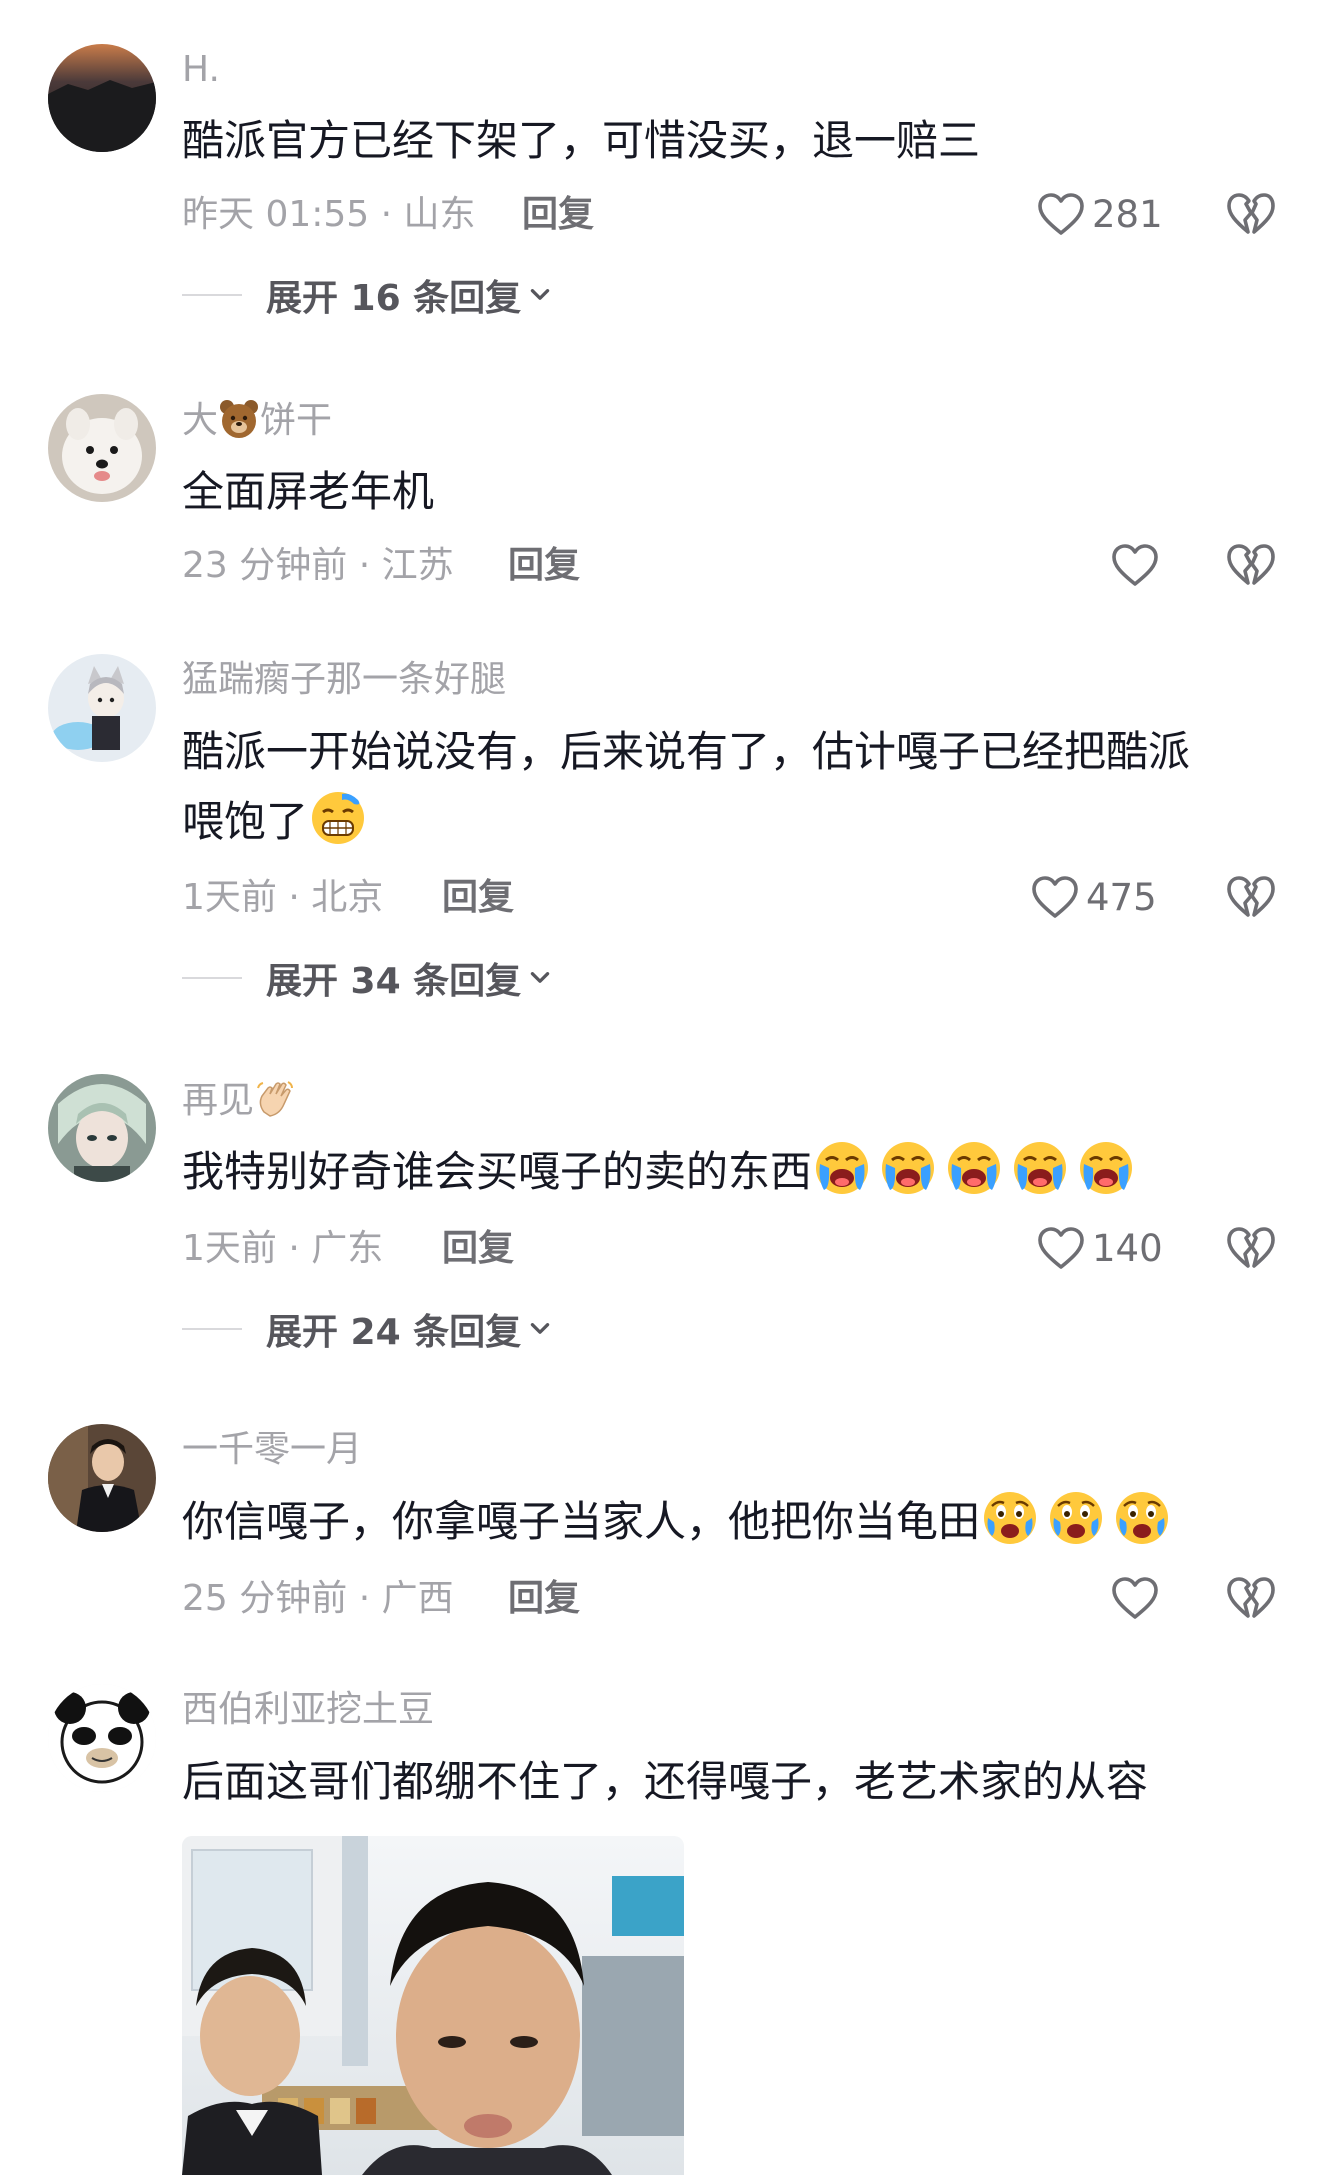 This screenshot has height=2175, width=1320. Describe the element at coordinates (347, 1248) in the screenshot. I see `comment-location: 广东` at that location.